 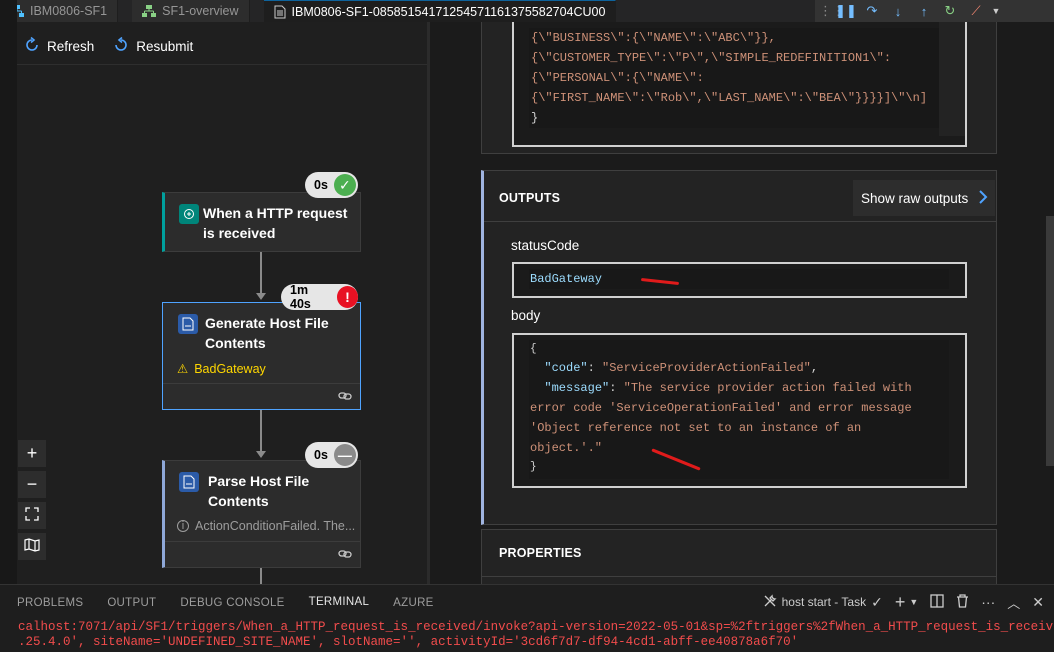 What do you see at coordinates (32, 46) in the screenshot?
I see `refresh-icon` at bounding box center [32, 46].